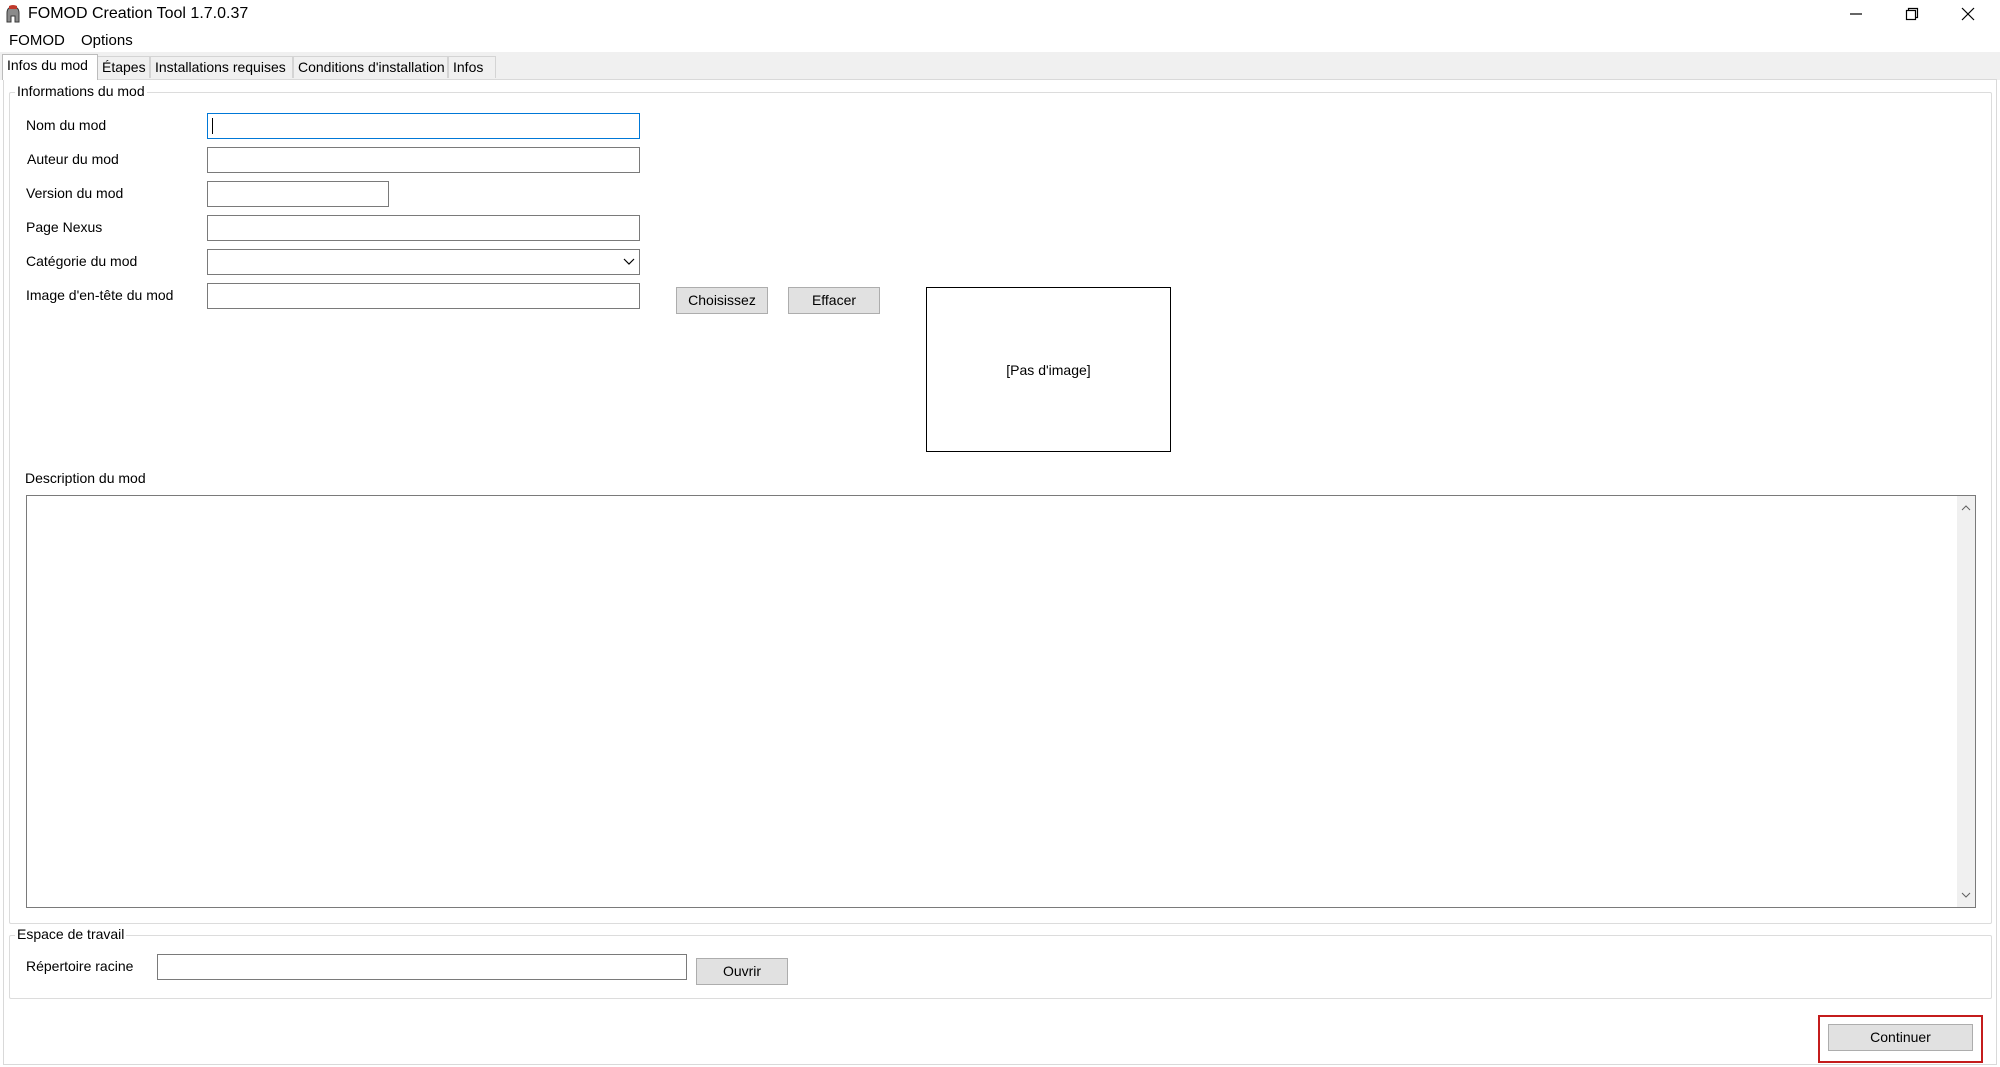 This screenshot has width=2000, height=1067. I want to click on mod-author-label: Auteur du mod, so click(73, 159).